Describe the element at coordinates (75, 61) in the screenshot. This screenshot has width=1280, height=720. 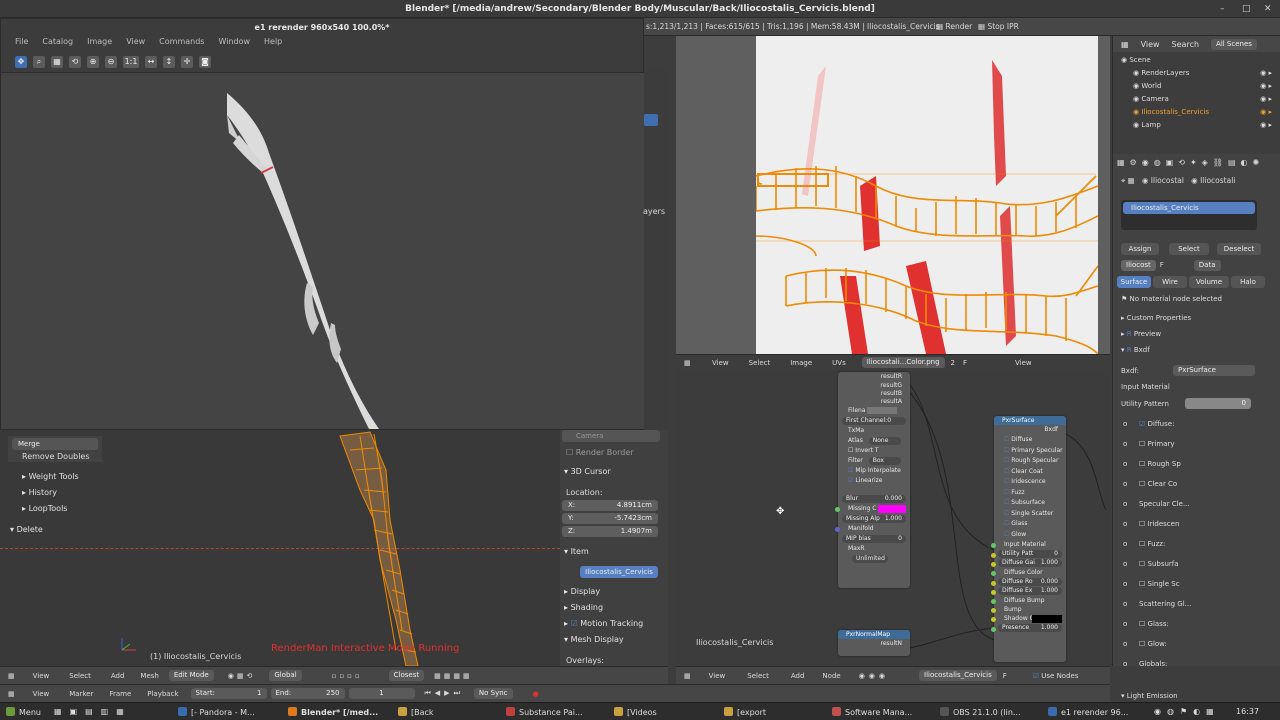
I see `rotate-tool-icon: ⟲` at that location.